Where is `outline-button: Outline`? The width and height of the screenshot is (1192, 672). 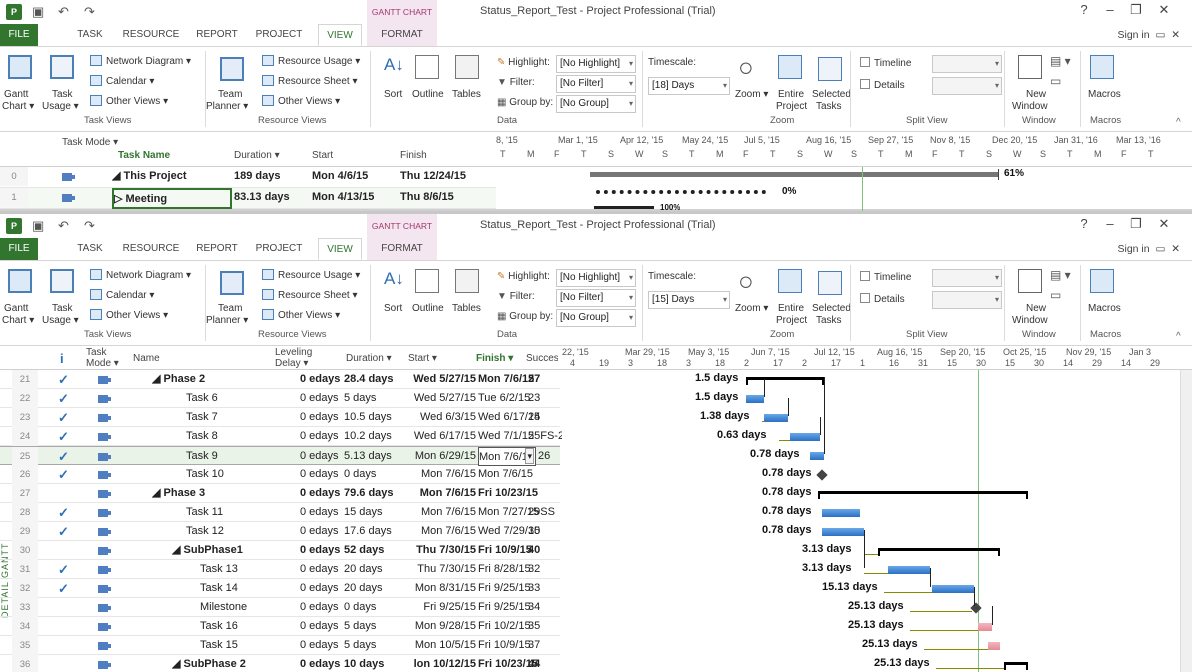 outline-button: Outline is located at coordinates (428, 95).